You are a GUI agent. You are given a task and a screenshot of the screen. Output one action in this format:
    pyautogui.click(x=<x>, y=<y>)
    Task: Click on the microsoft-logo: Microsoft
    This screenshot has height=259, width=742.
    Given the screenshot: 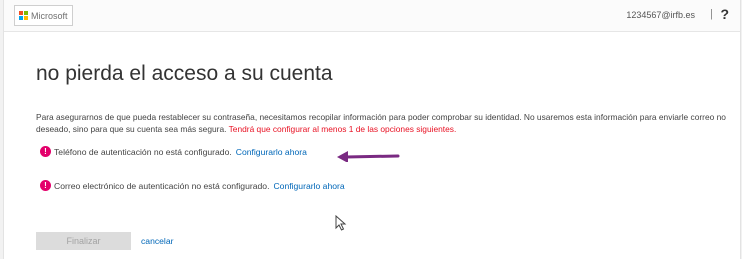 What is the action you would take?
    pyautogui.click(x=43, y=15)
    